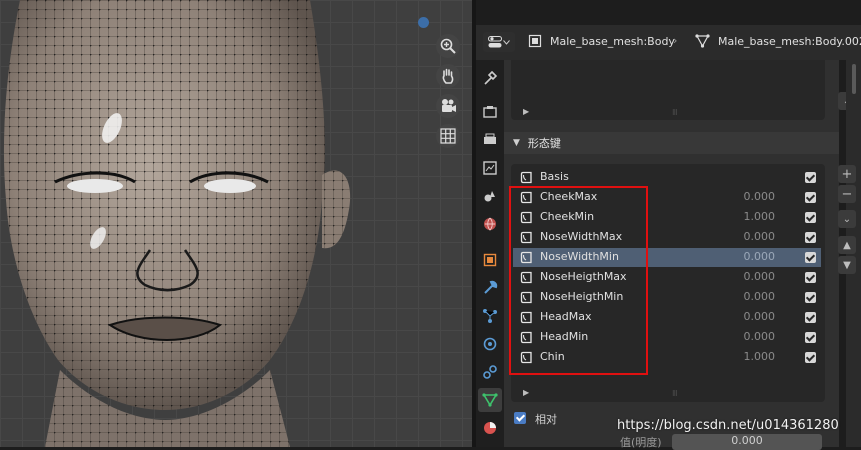 The width and height of the screenshot is (861, 450). Describe the element at coordinates (490, 224) in the screenshot. I see `world-icon` at that location.